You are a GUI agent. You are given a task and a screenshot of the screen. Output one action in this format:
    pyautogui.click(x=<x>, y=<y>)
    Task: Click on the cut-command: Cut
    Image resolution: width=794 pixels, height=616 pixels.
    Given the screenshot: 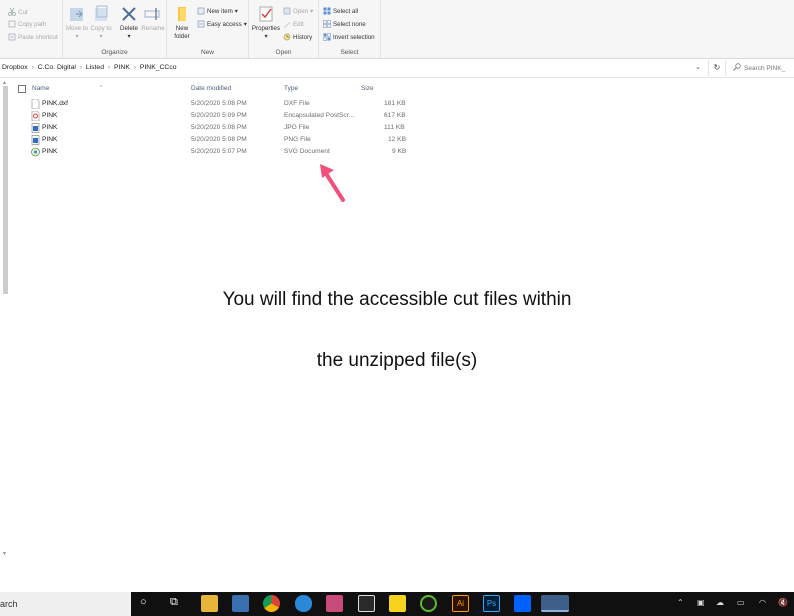 What is the action you would take?
    pyautogui.click(x=18, y=11)
    